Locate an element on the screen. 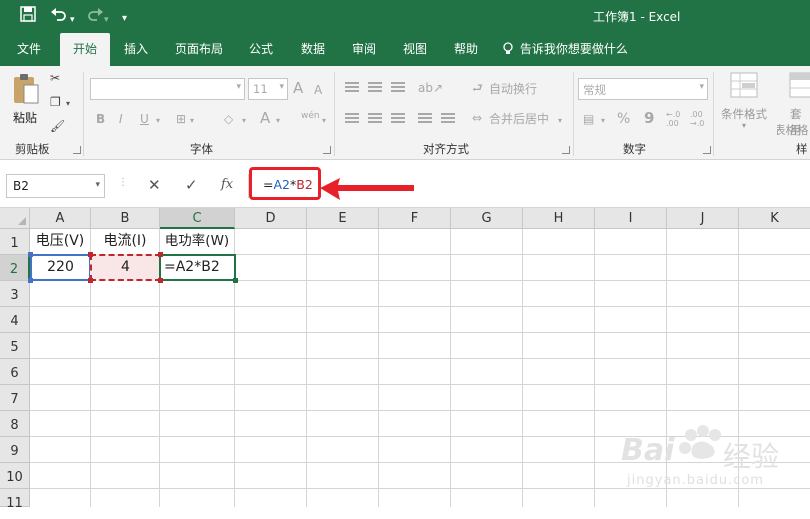 This screenshot has height=519, width=810. shrink-font-icon: A is located at coordinates (318, 90).